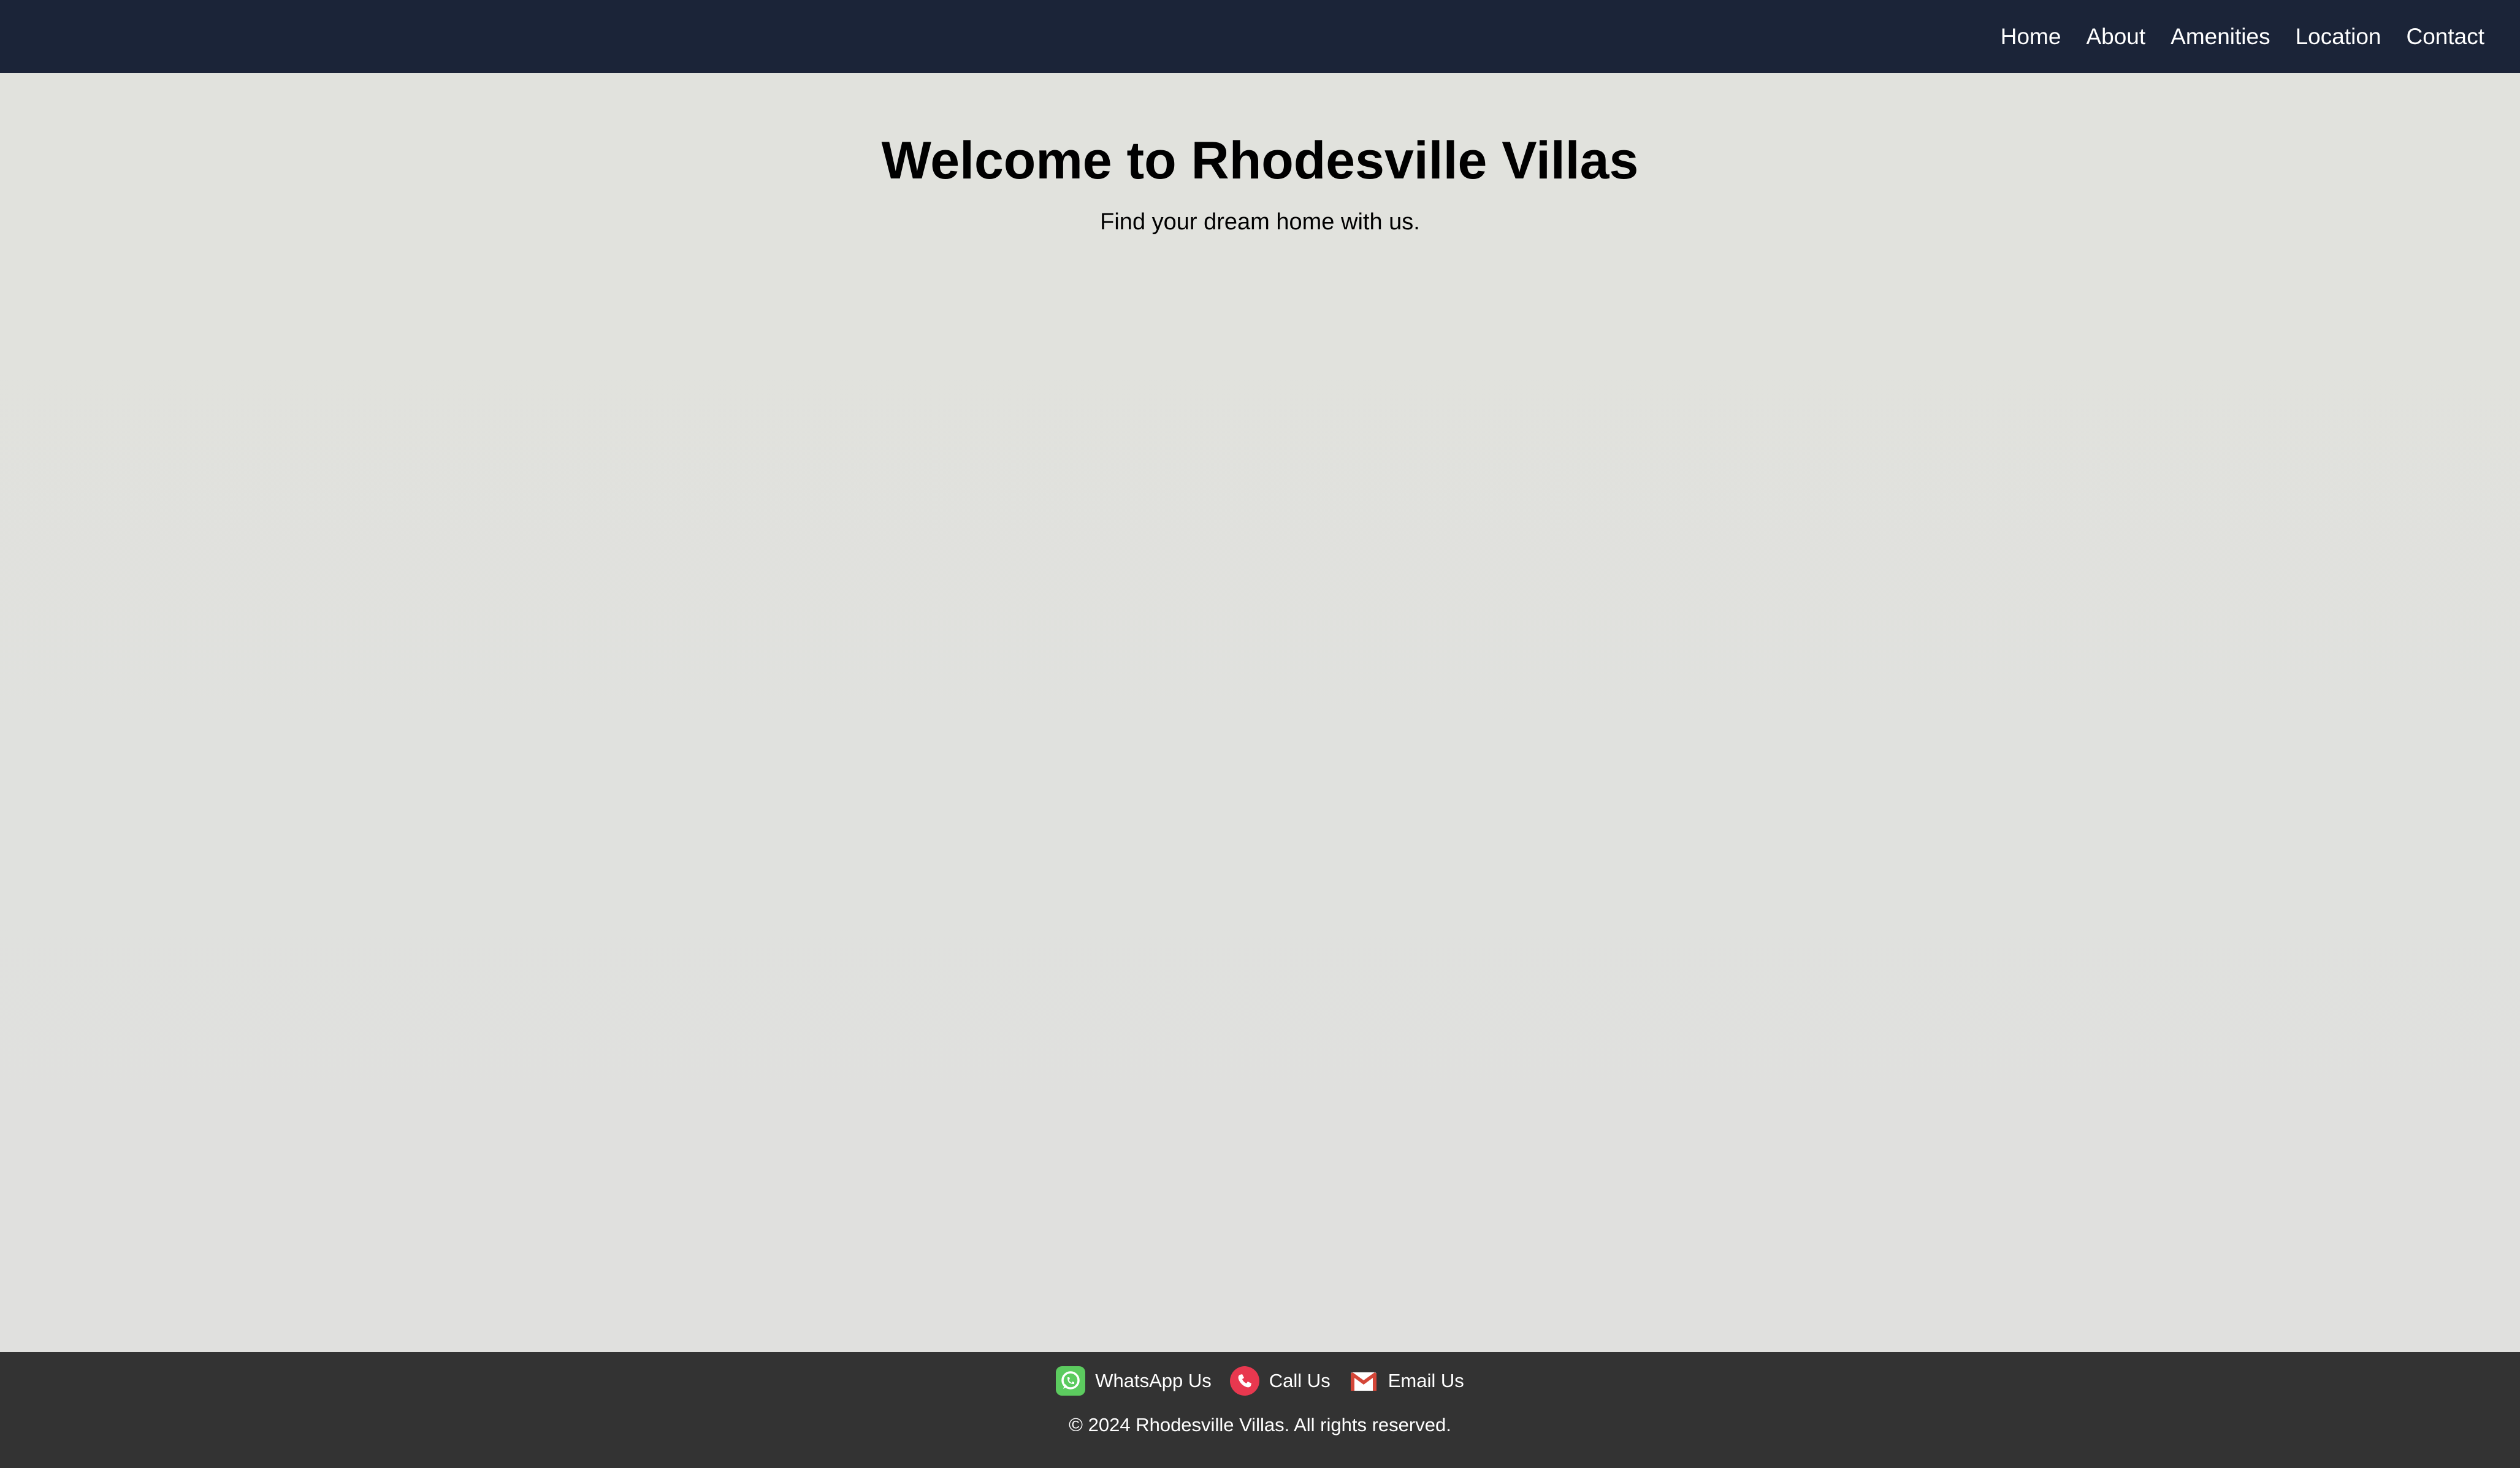  What do you see at coordinates (2115, 36) in the screenshot?
I see `nav-link-about: About` at bounding box center [2115, 36].